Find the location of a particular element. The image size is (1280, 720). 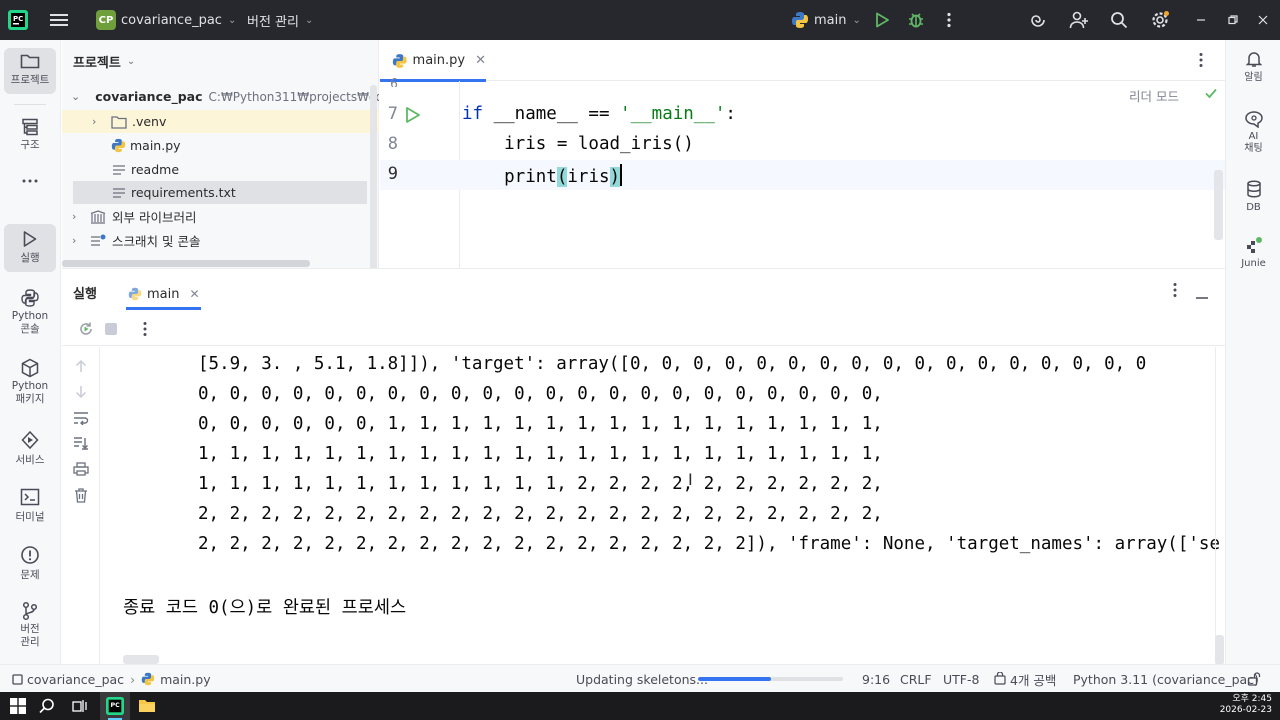

file-explorer-icon is located at coordinates (147, 707).